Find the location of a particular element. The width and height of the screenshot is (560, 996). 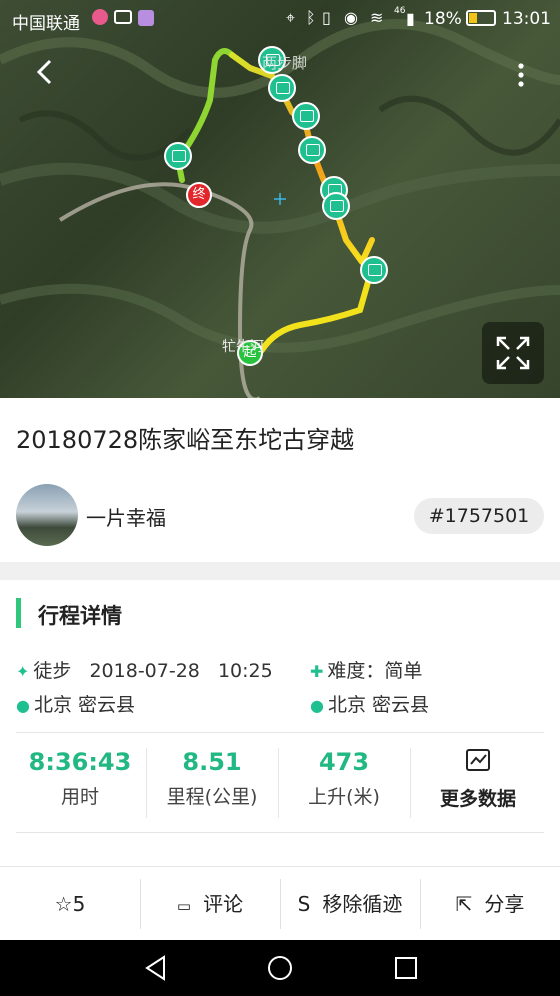

remove-track-label: 移除循迹 is located at coordinates (362, 904).